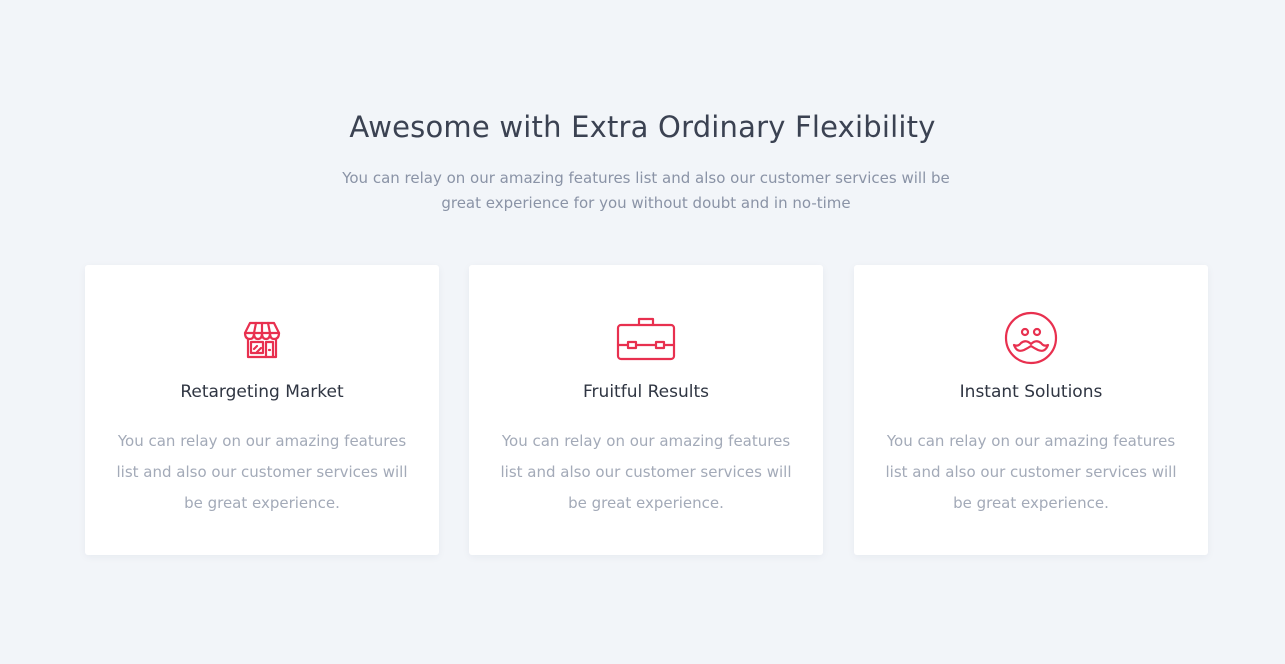  What do you see at coordinates (262, 392) in the screenshot?
I see `feature-title: Retargeting Market` at bounding box center [262, 392].